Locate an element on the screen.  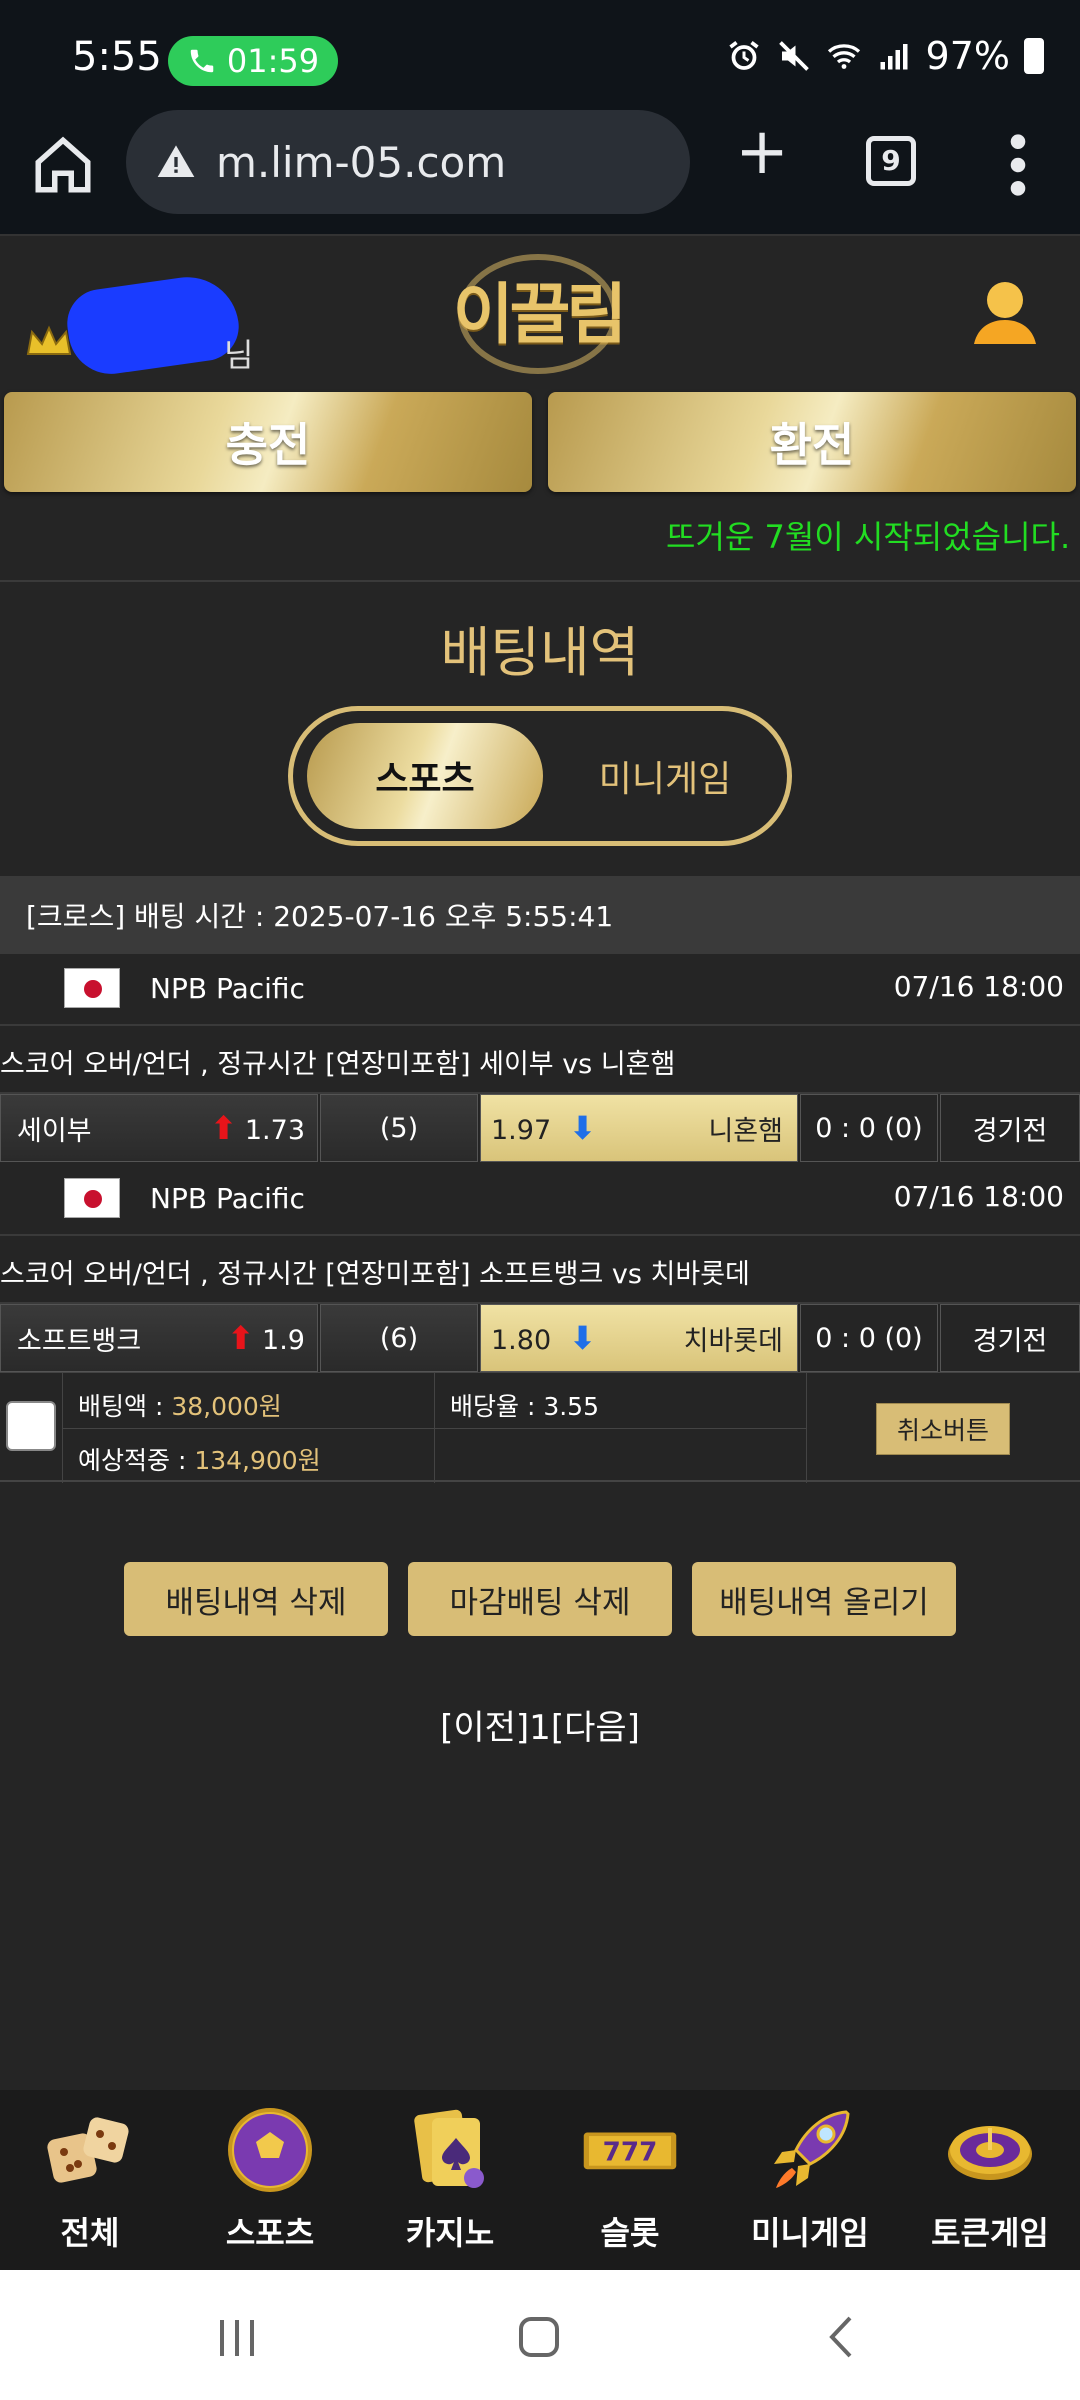
system-navigation-bar is located at coordinates (540, 2335).